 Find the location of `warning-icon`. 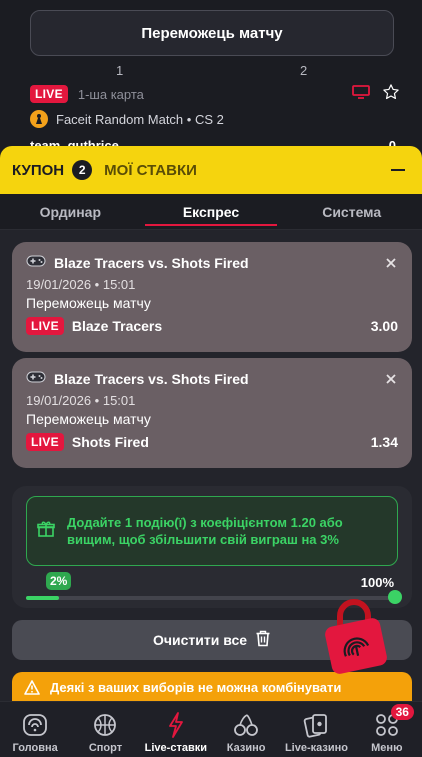

warning-icon is located at coordinates (32, 689).